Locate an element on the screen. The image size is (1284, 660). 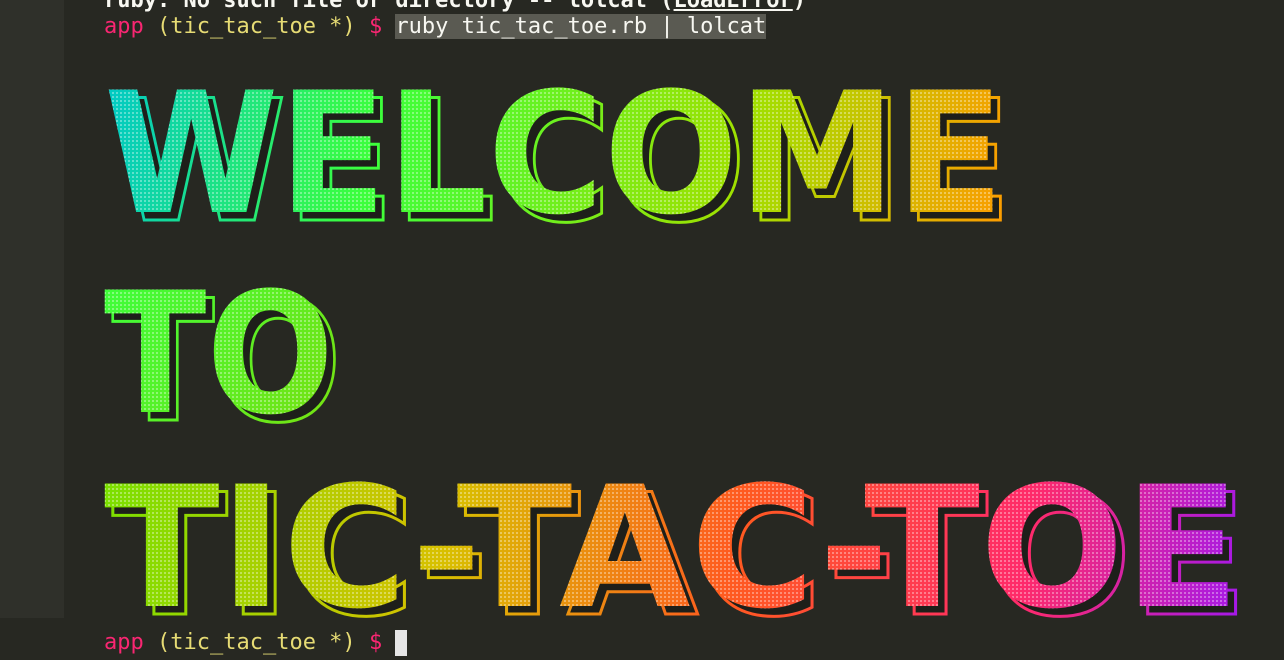
prompt-app: app is located at coordinates (124, 642).